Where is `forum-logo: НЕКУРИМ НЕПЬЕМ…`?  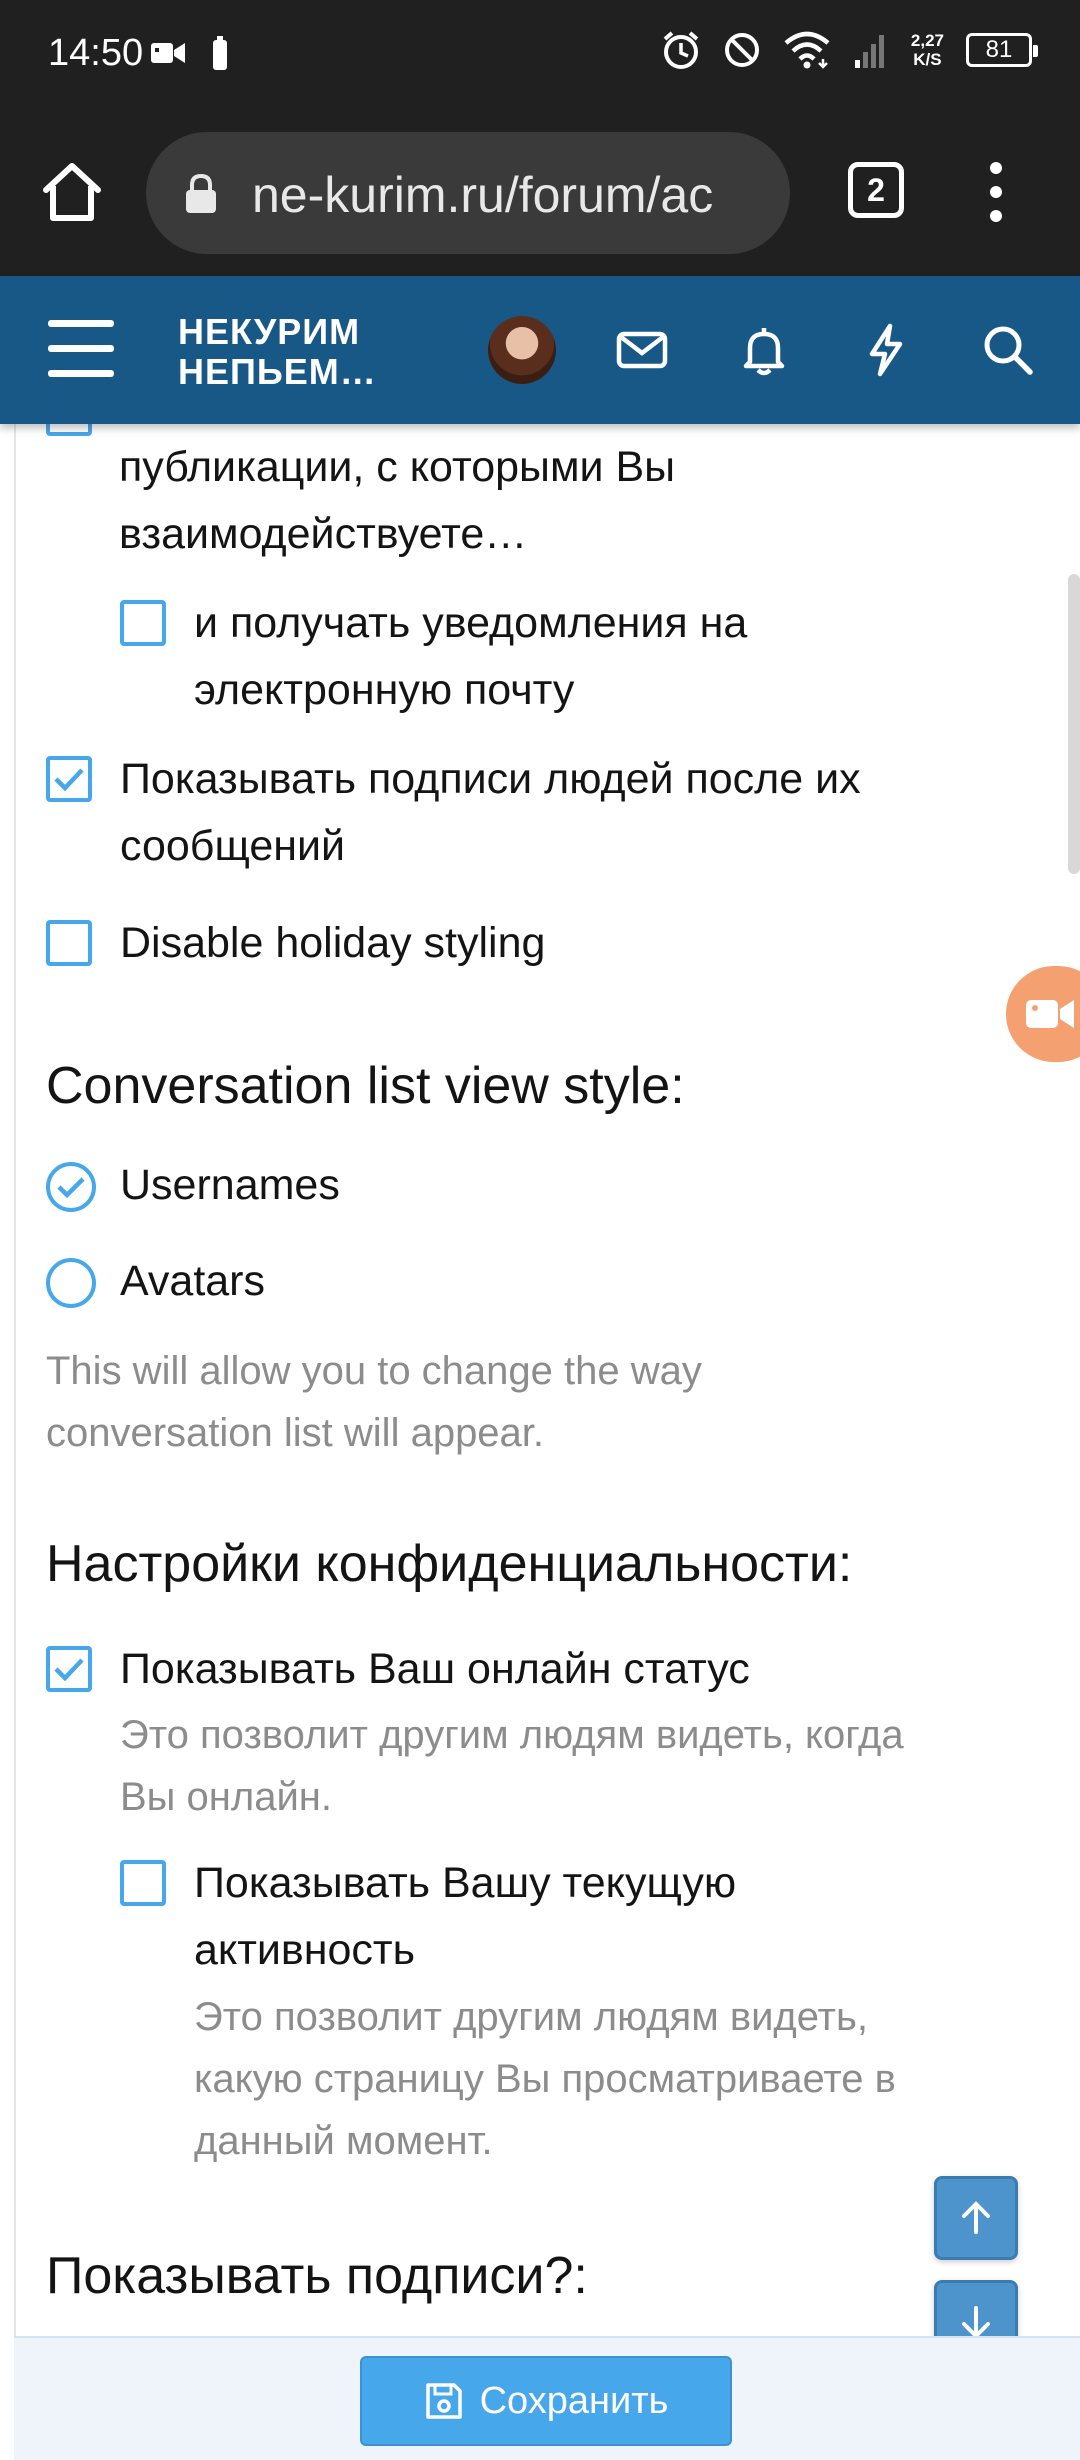 forum-logo: НЕКУРИМ НЕПЬЕМ… is located at coordinates (277, 352).